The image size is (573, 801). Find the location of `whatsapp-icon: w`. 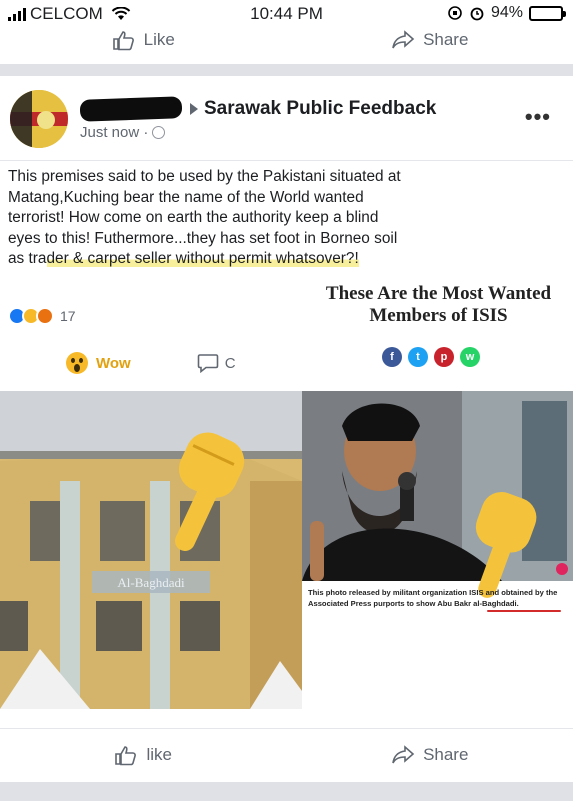

whatsapp-icon: w is located at coordinates (470, 357).